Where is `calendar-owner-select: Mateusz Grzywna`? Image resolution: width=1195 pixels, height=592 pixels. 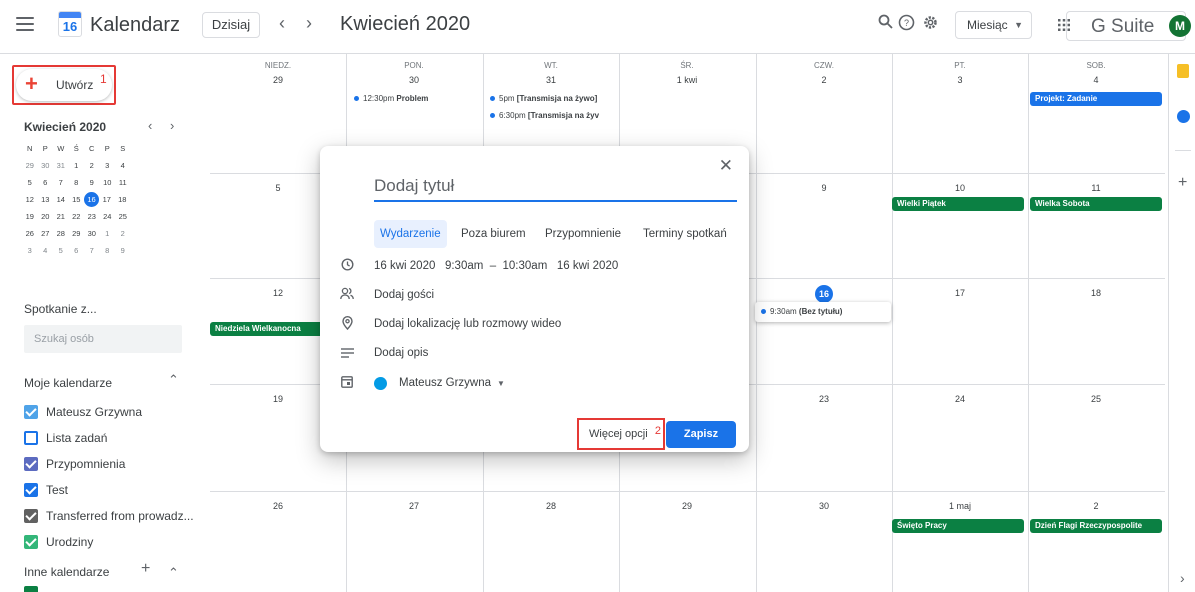
calendar-owner-select: Mateusz Grzywna is located at coordinates (445, 383).